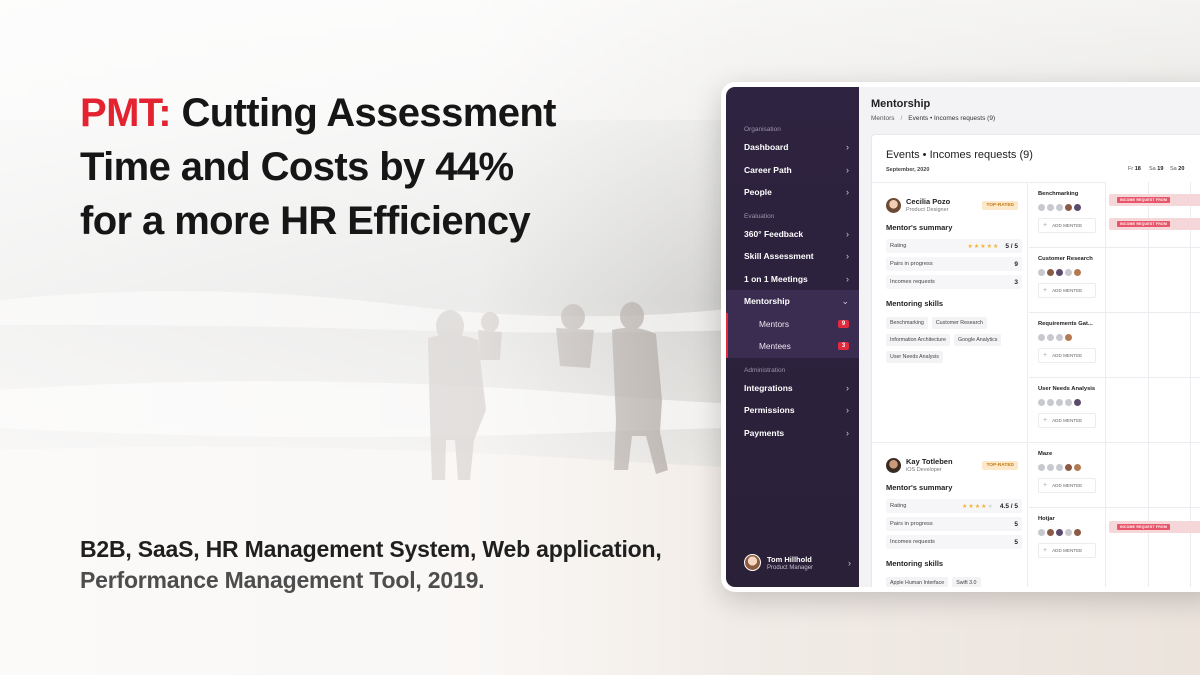  Describe the element at coordinates (1156, 169) in the screenshot. I see `calendar-day: Sa 19` at that location.